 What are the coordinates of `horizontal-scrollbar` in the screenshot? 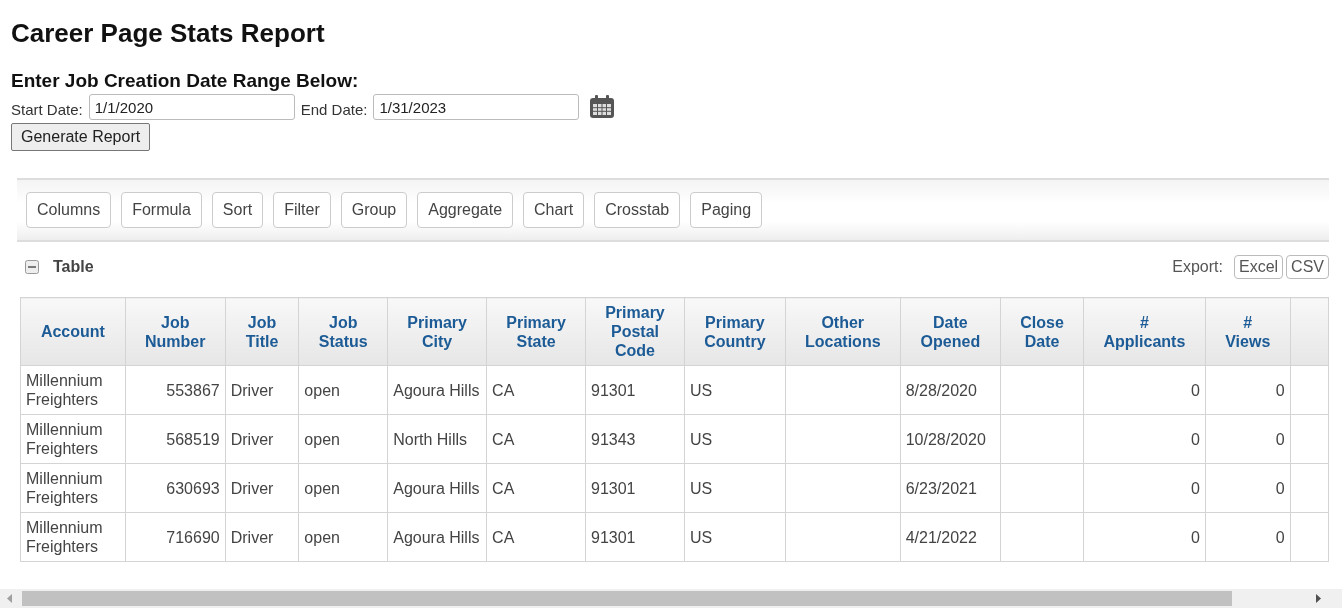 It's located at (671, 598).